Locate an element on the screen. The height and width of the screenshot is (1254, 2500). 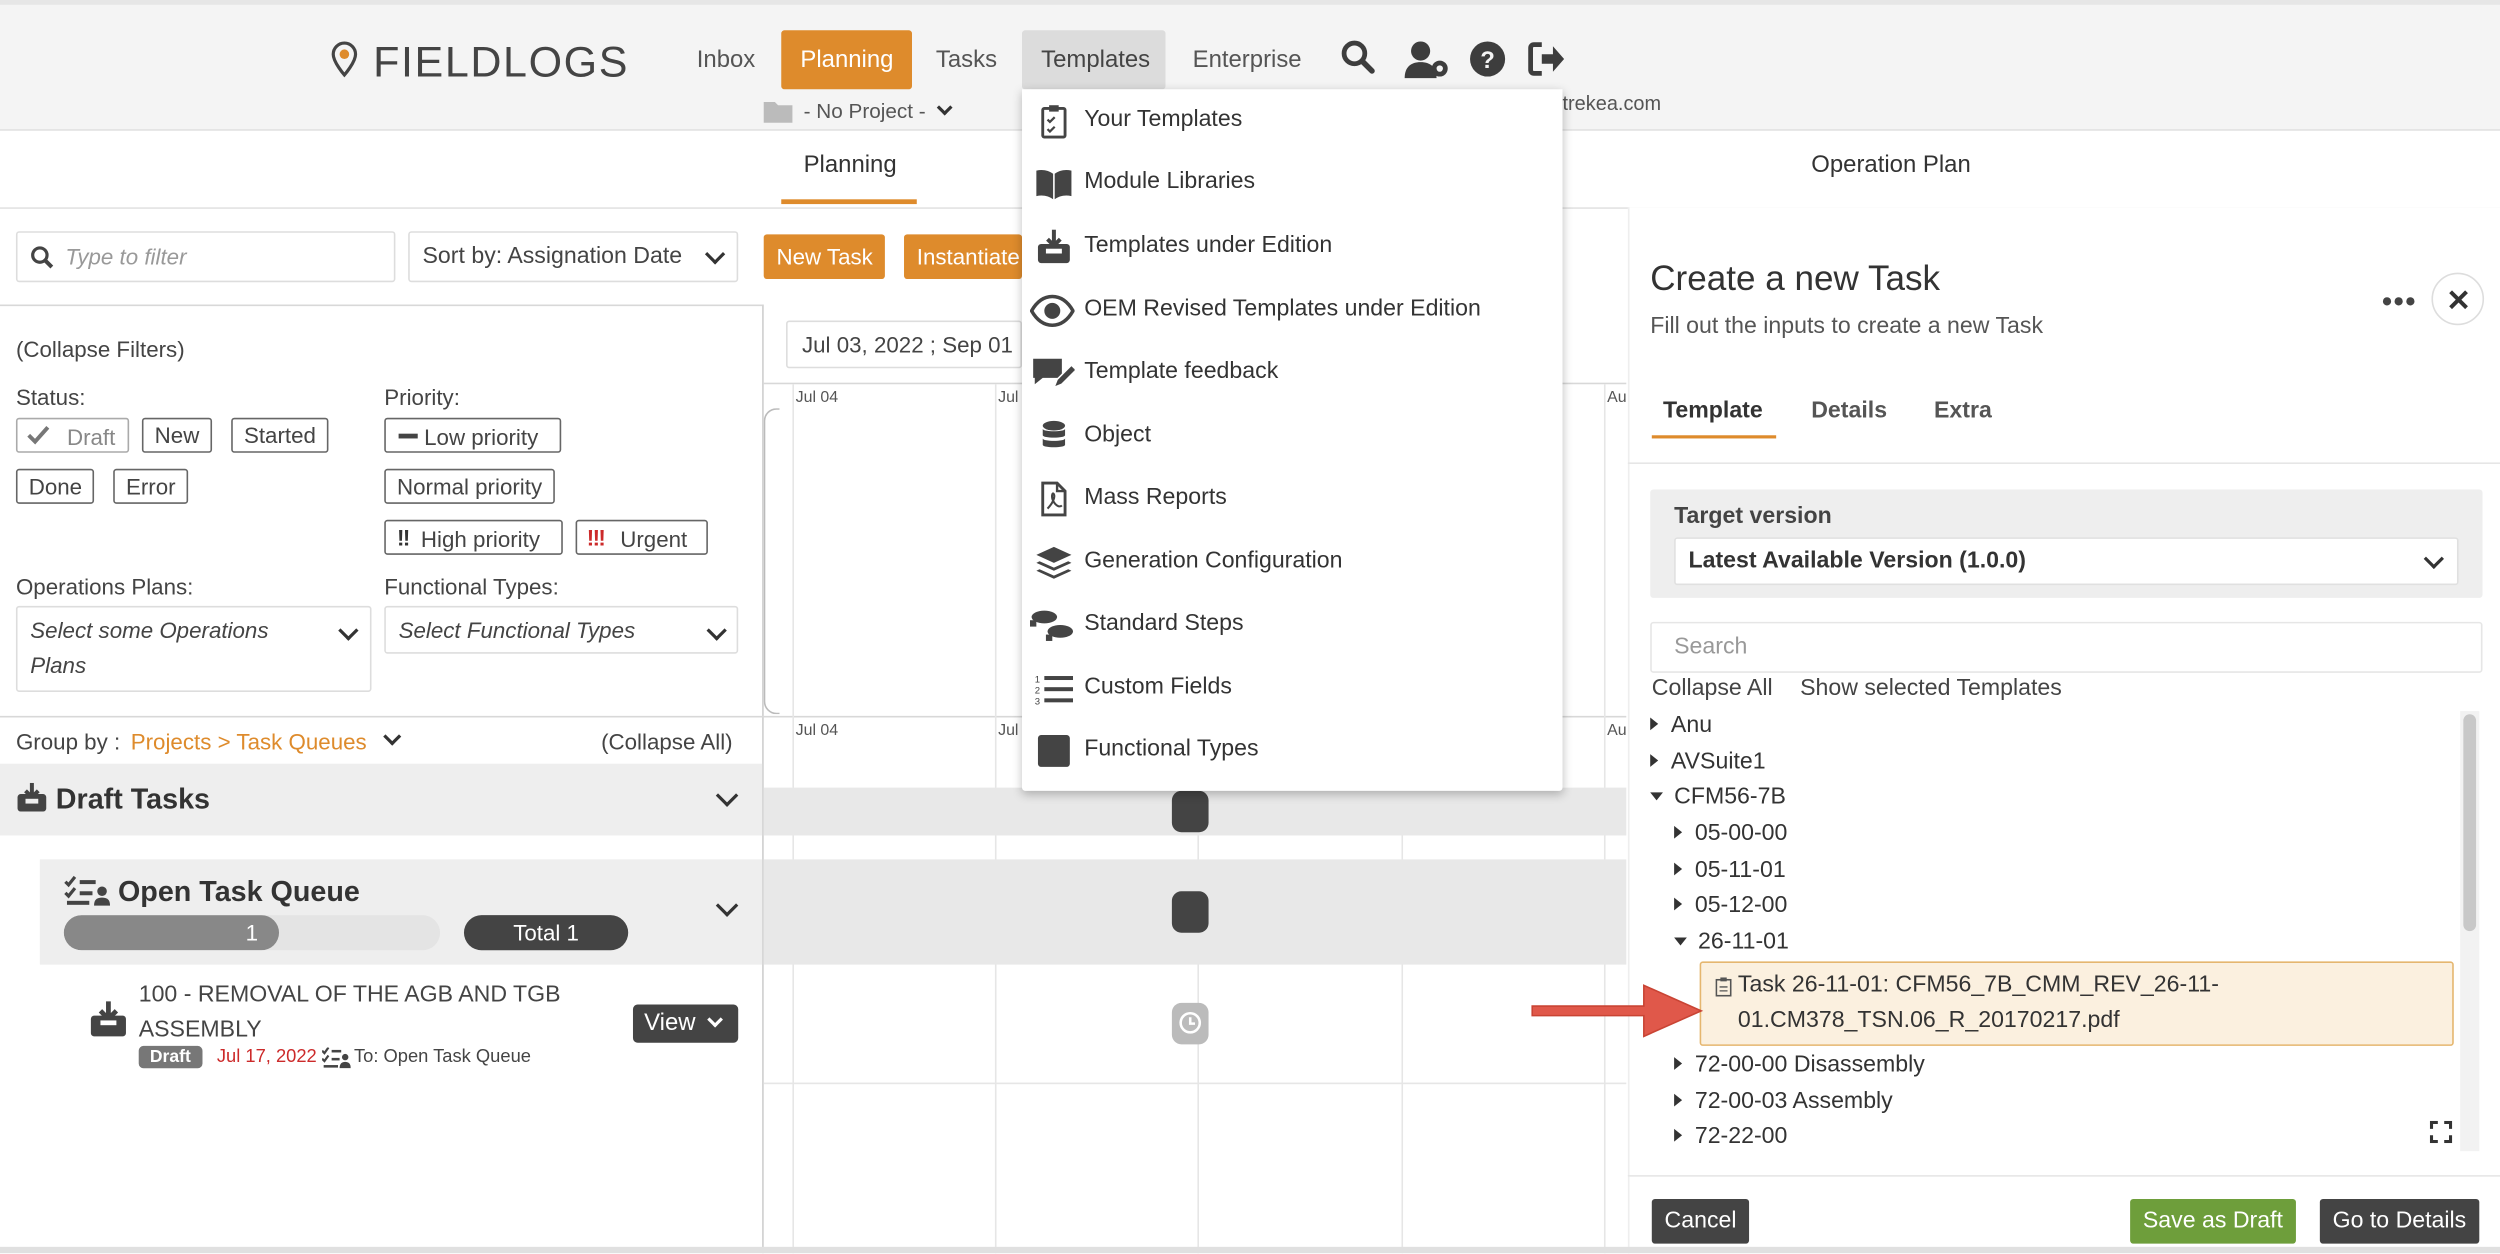
nav-tasks: Tasks is located at coordinates (966, 59).